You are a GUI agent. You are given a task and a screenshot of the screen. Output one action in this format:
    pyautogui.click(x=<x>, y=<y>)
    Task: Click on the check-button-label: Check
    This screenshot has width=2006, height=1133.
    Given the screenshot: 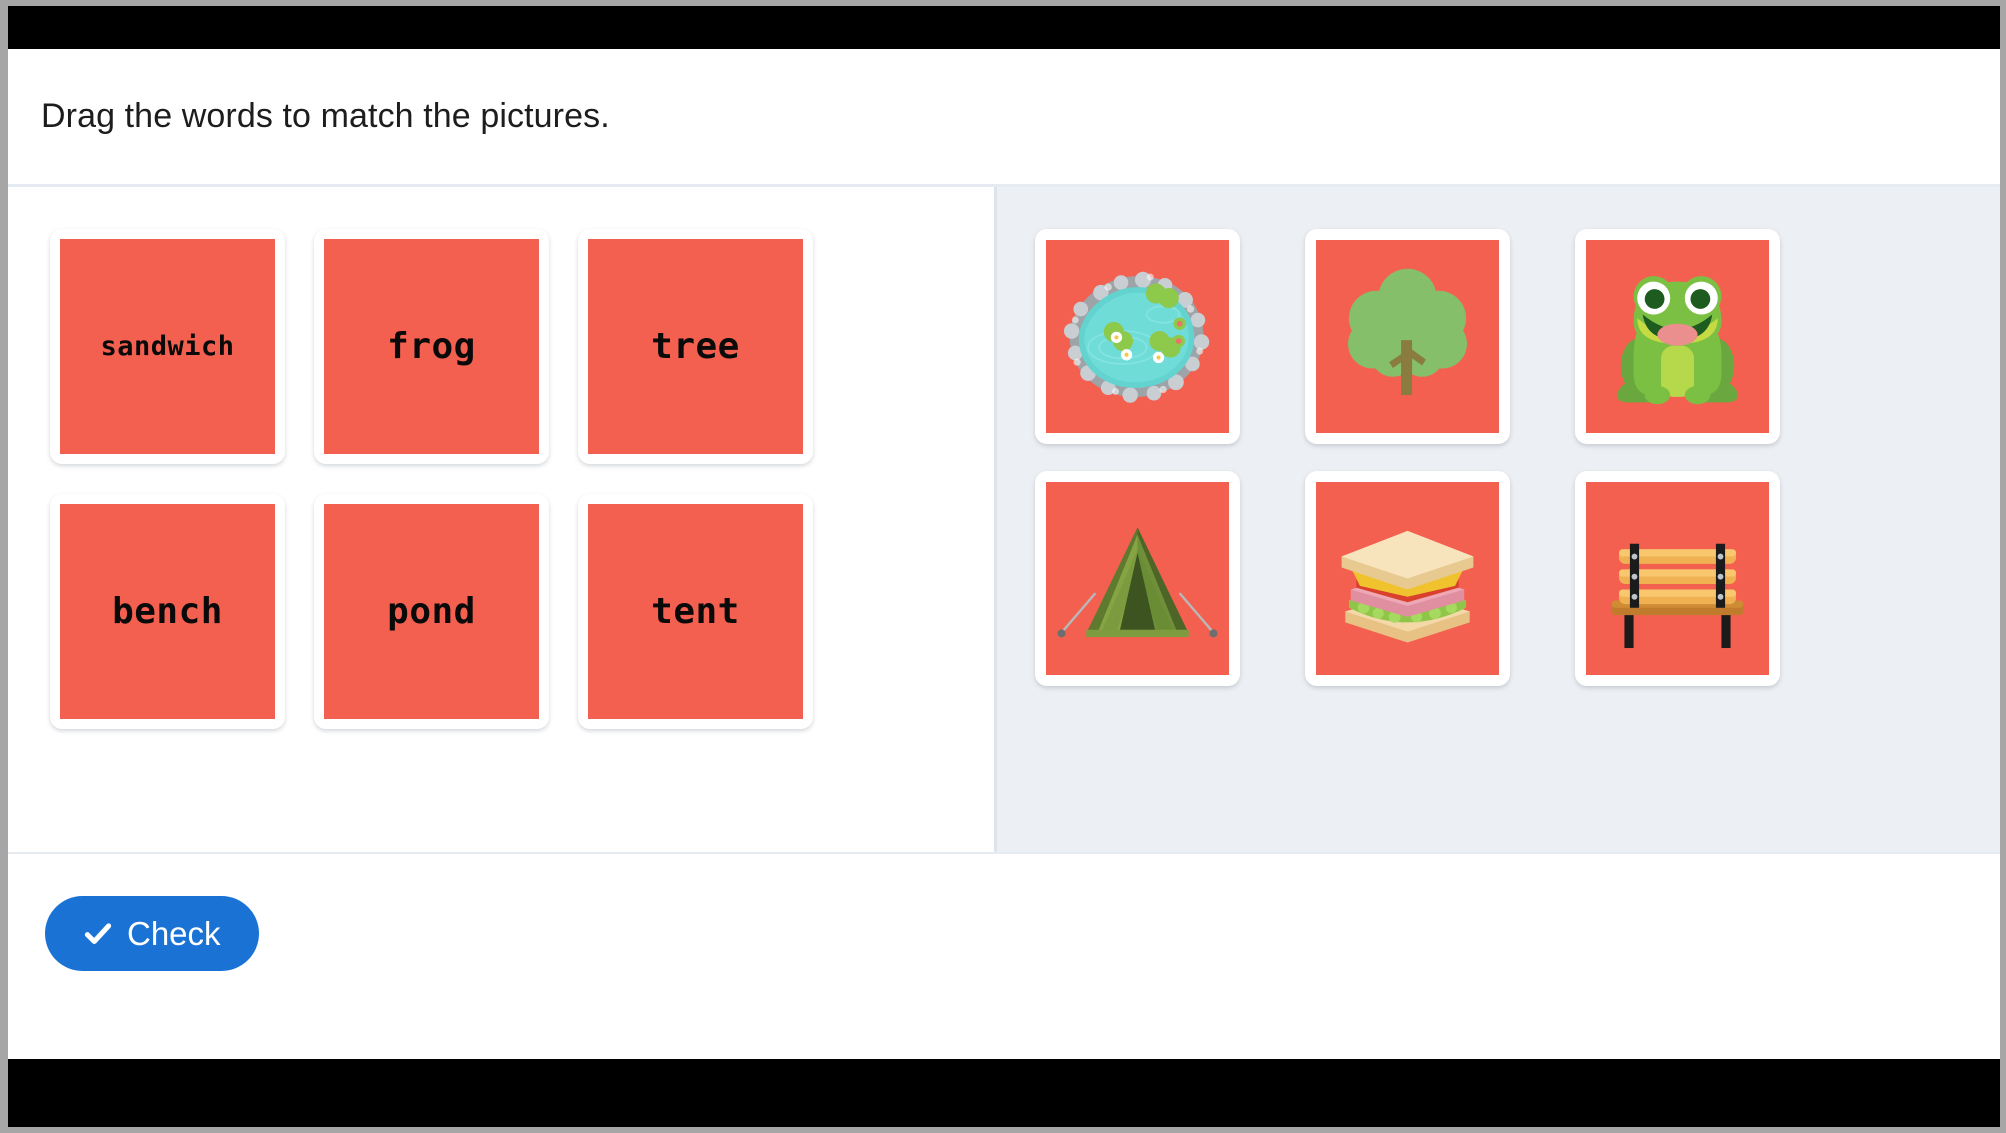 What is the action you would take?
    pyautogui.click(x=174, y=933)
    